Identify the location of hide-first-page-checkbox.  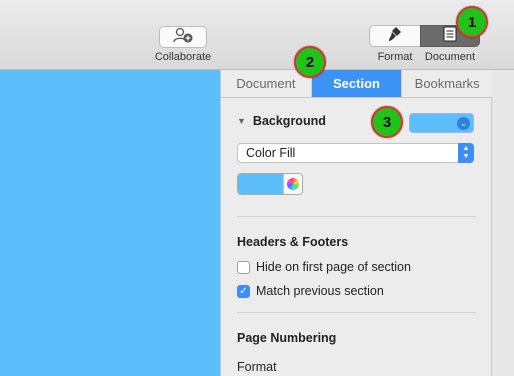
(243, 267).